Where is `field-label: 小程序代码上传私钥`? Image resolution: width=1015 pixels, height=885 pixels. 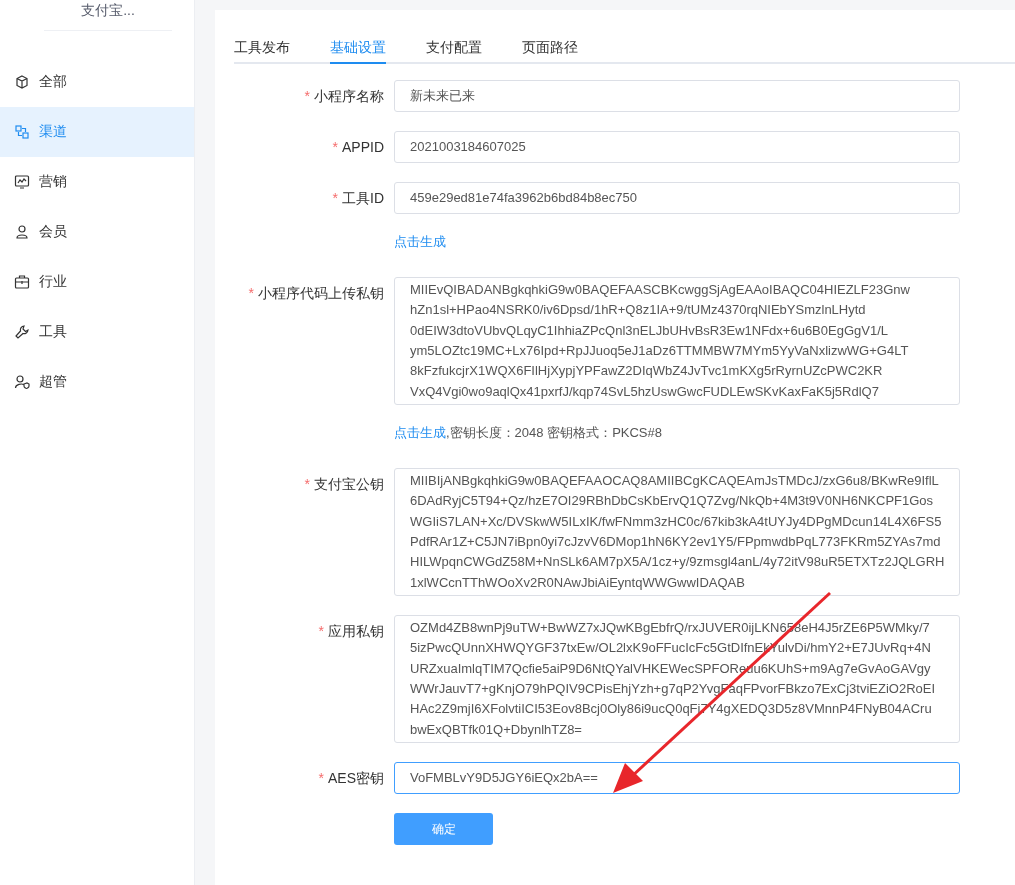
field-label: 小程序代码上传私钥 is located at coordinates (321, 293).